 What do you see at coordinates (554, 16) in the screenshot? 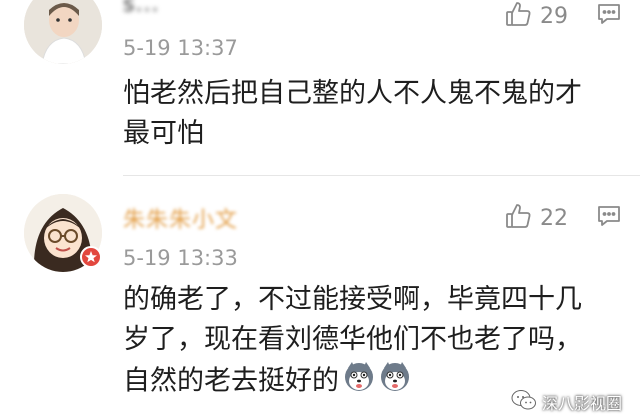
I see `like-count: 29` at bounding box center [554, 16].